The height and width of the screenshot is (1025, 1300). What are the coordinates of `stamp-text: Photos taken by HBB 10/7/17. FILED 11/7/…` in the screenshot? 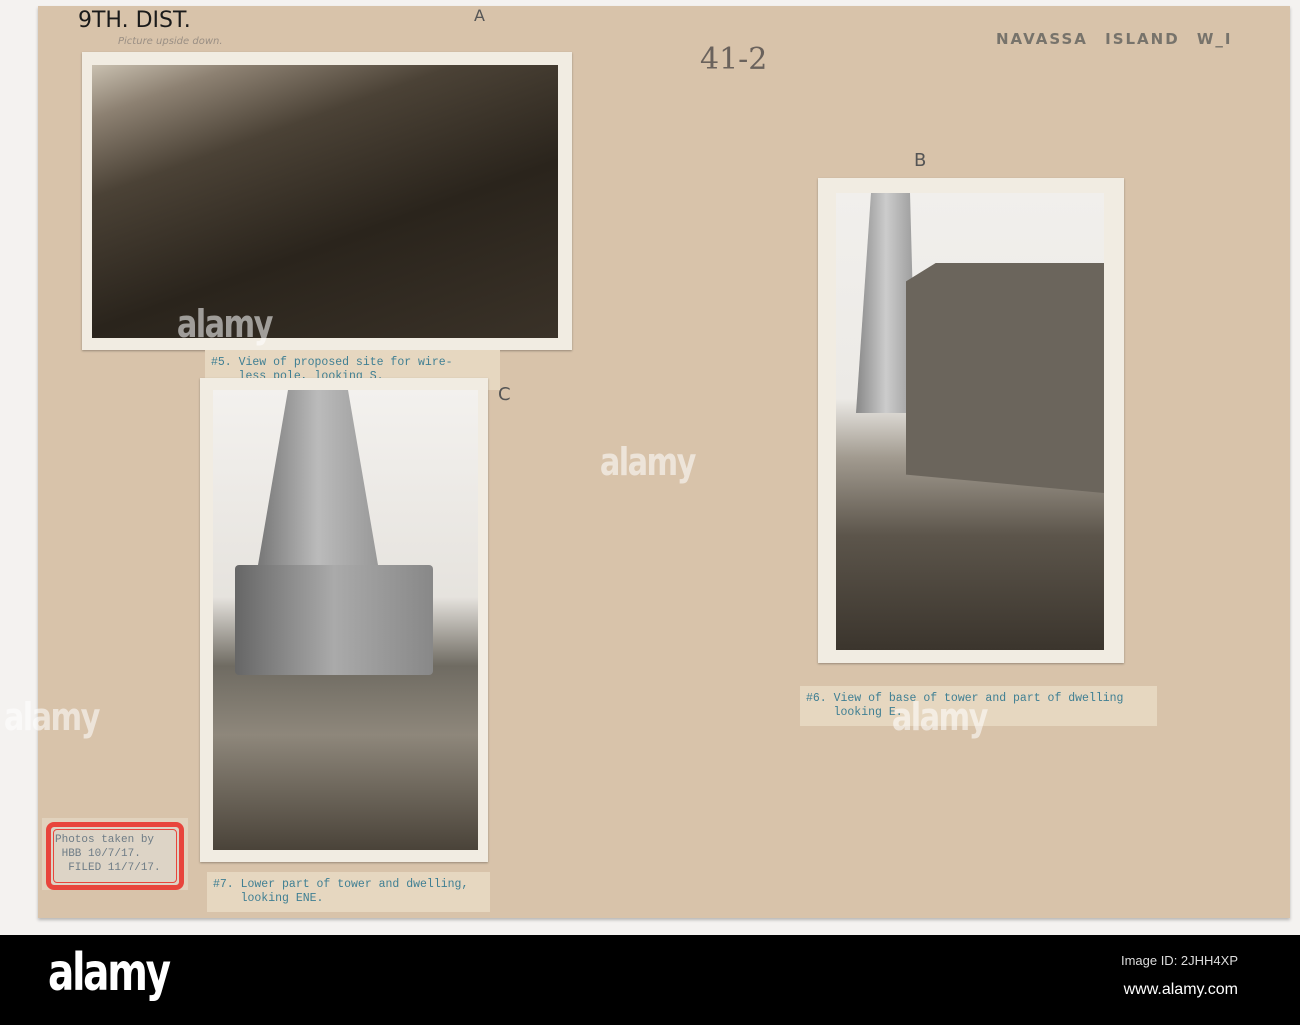 It's located at (108, 854).